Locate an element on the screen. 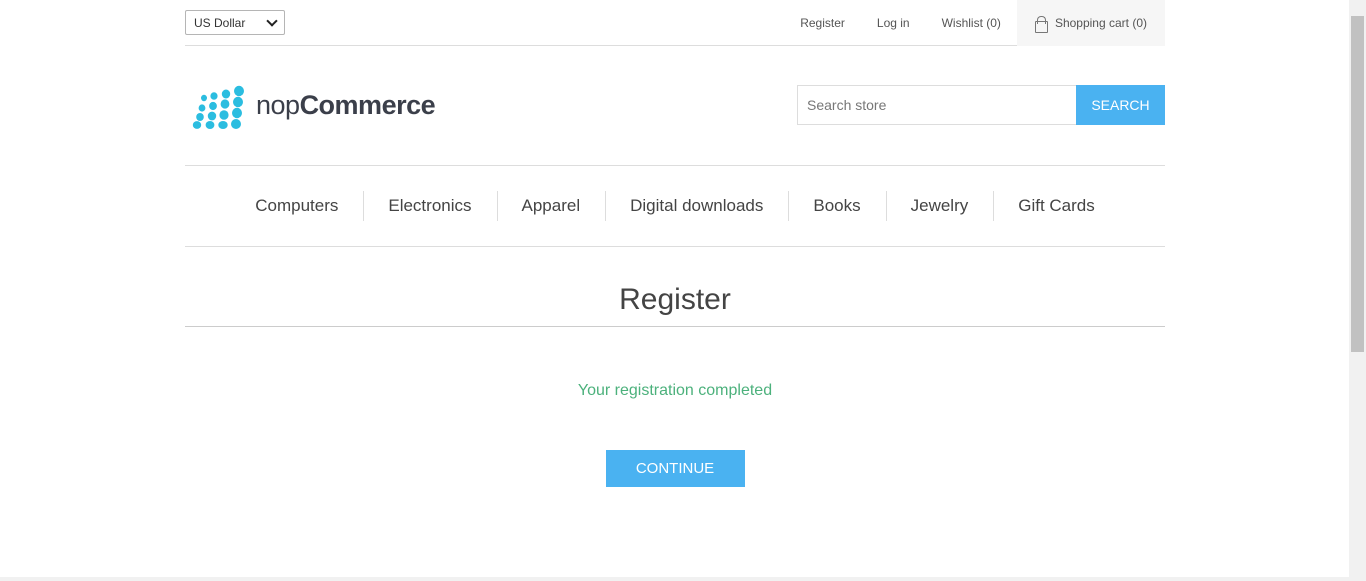 The image size is (1366, 581). shopping-cart-link: Shopping cart (0) is located at coordinates (1090, 23).